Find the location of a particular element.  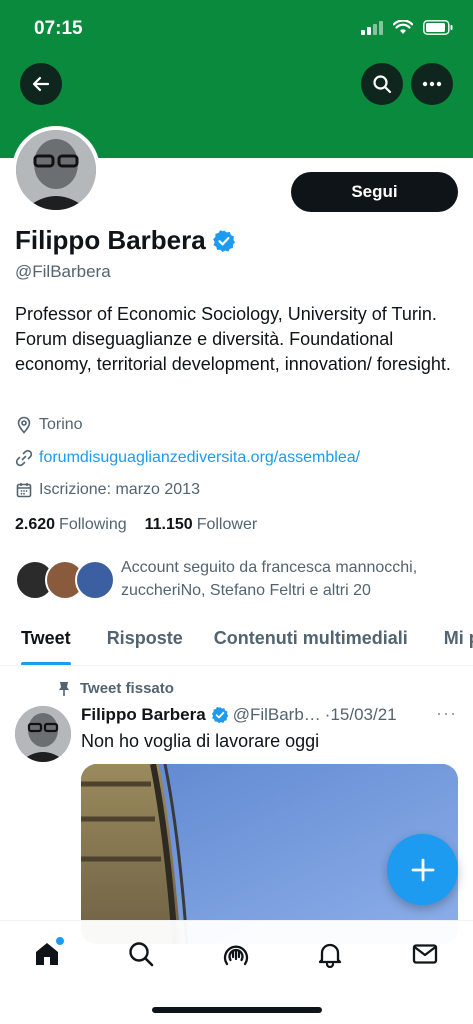

home-notification-dot is located at coordinates (60, 941).